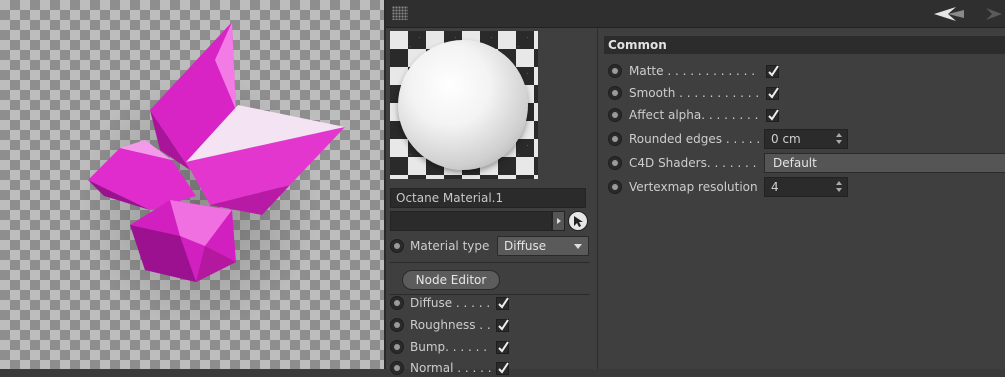  I want to click on smooth-label: Smooth . . . . . . . . . . ., so click(694, 93).